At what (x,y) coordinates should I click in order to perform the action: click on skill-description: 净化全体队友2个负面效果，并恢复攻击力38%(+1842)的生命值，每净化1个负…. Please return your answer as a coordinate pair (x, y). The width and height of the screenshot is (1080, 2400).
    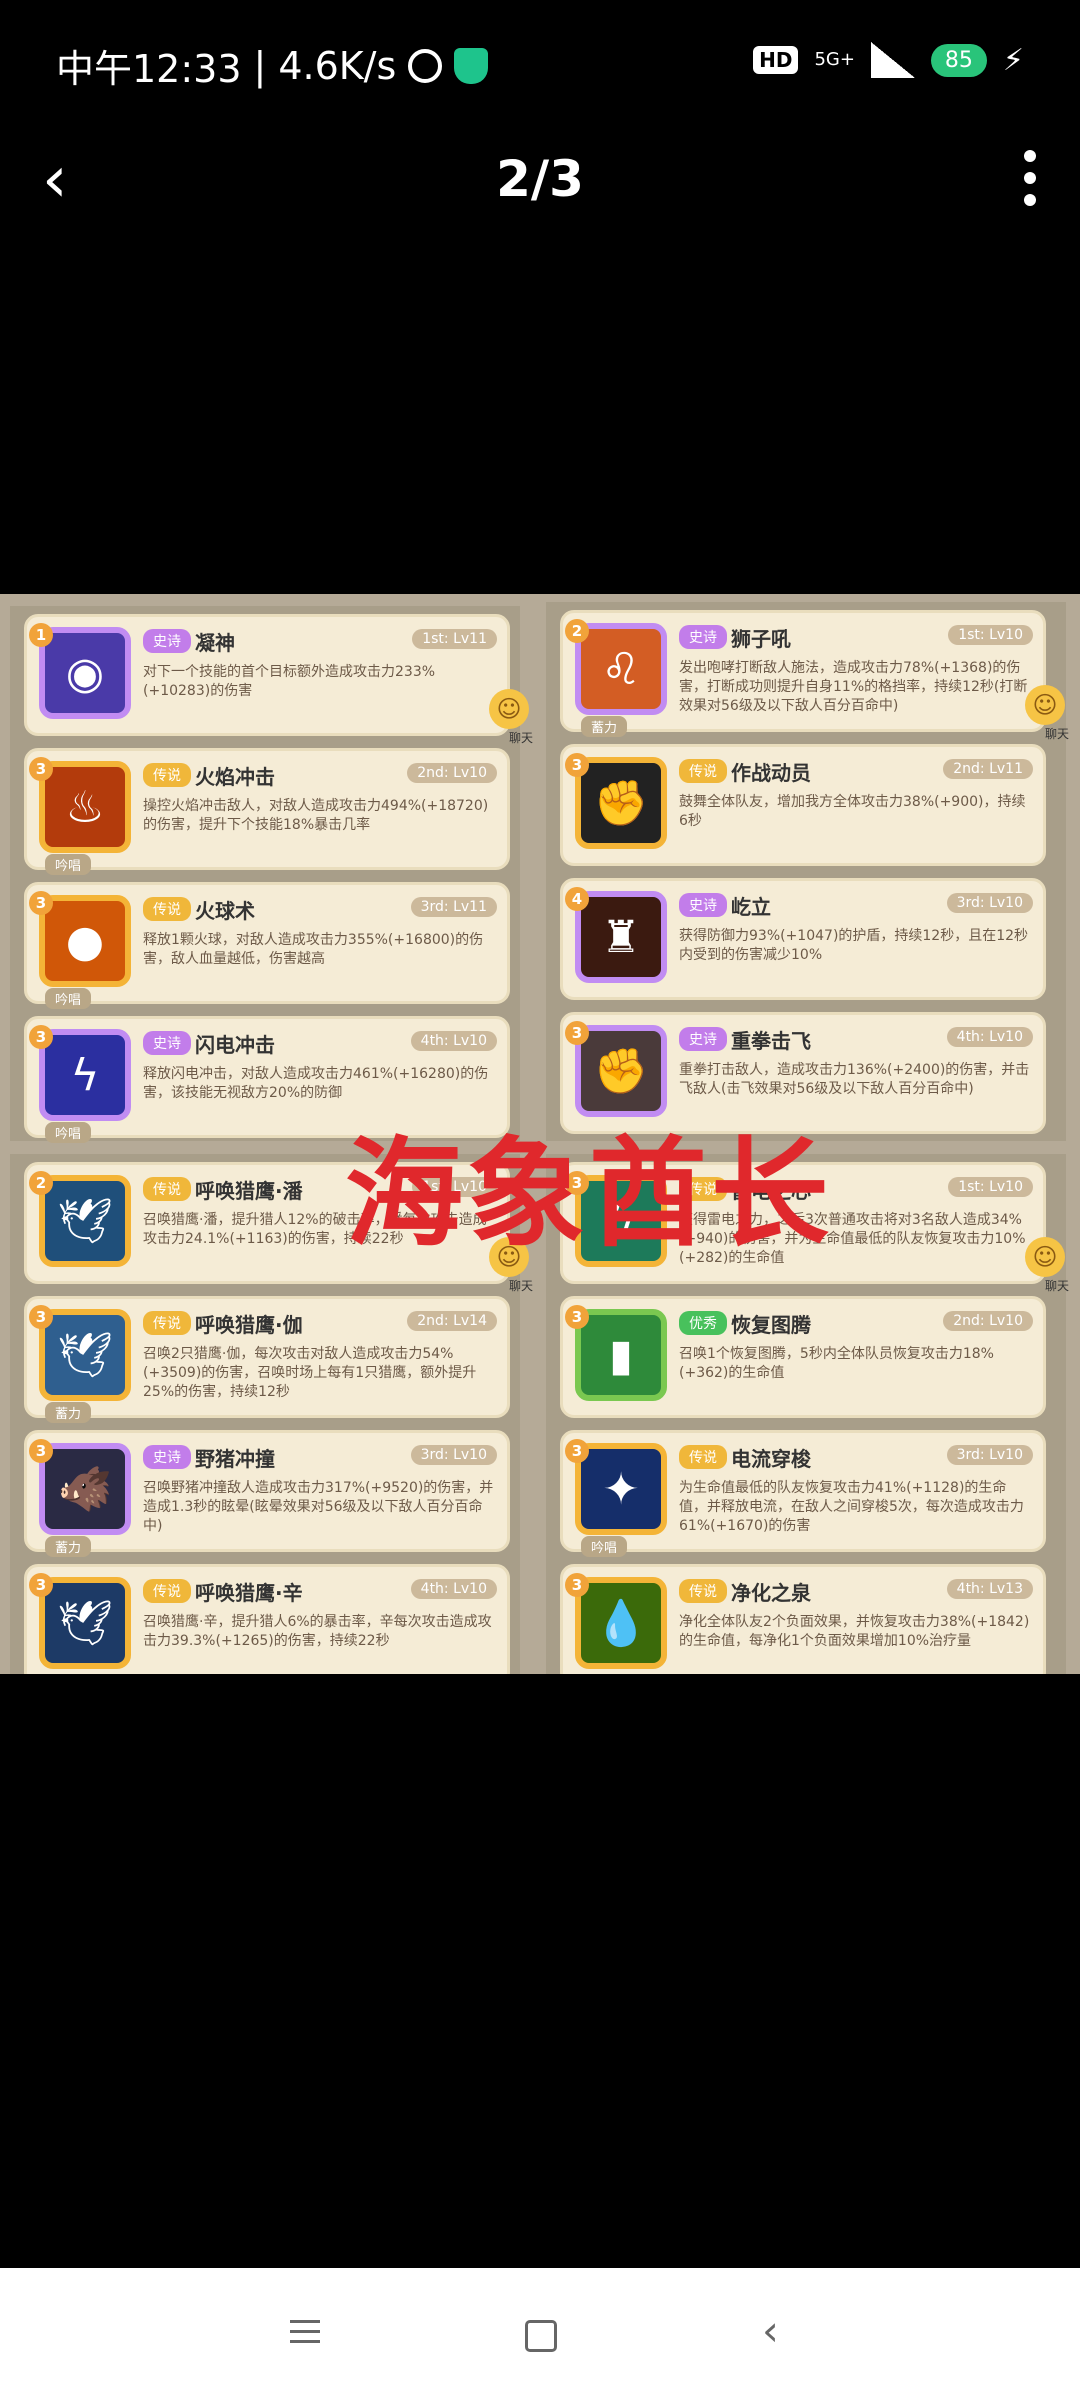
    Looking at the image, I should click on (854, 1631).